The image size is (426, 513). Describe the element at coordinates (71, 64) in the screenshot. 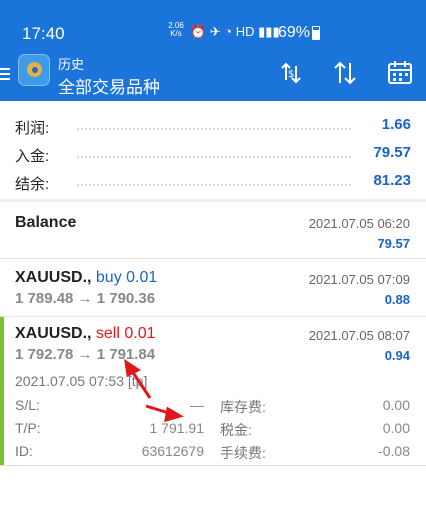

I see `page-subtitle: 历史` at that location.